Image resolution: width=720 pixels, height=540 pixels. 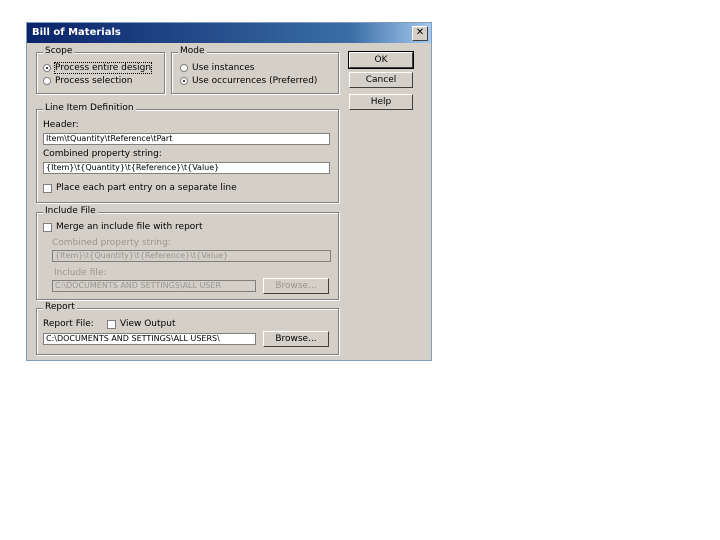 What do you see at coordinates (103, 68) in the screenshot?
I see `scope-option-label: Process entire design` at bounding box center [103, 68].